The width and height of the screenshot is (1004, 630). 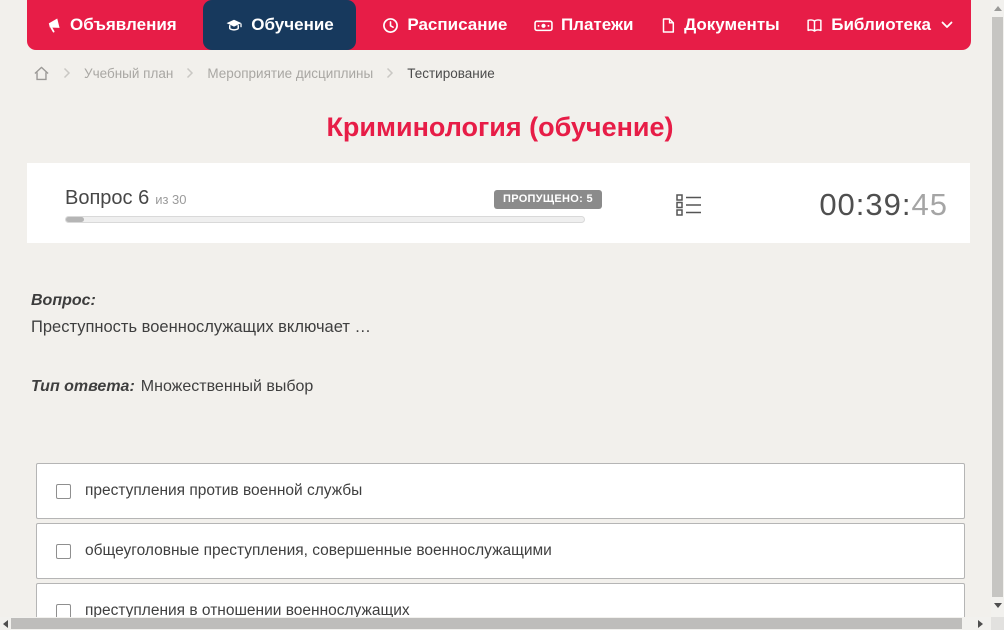 I want to click on nav-item-education: Обучение, so click(x=279, y=25).